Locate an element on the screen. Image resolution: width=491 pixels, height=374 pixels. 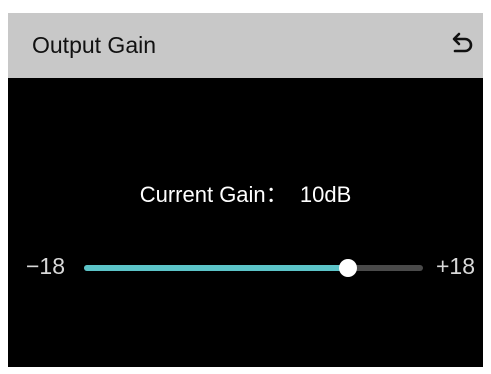
back-button is located at coordinates (461, 46).